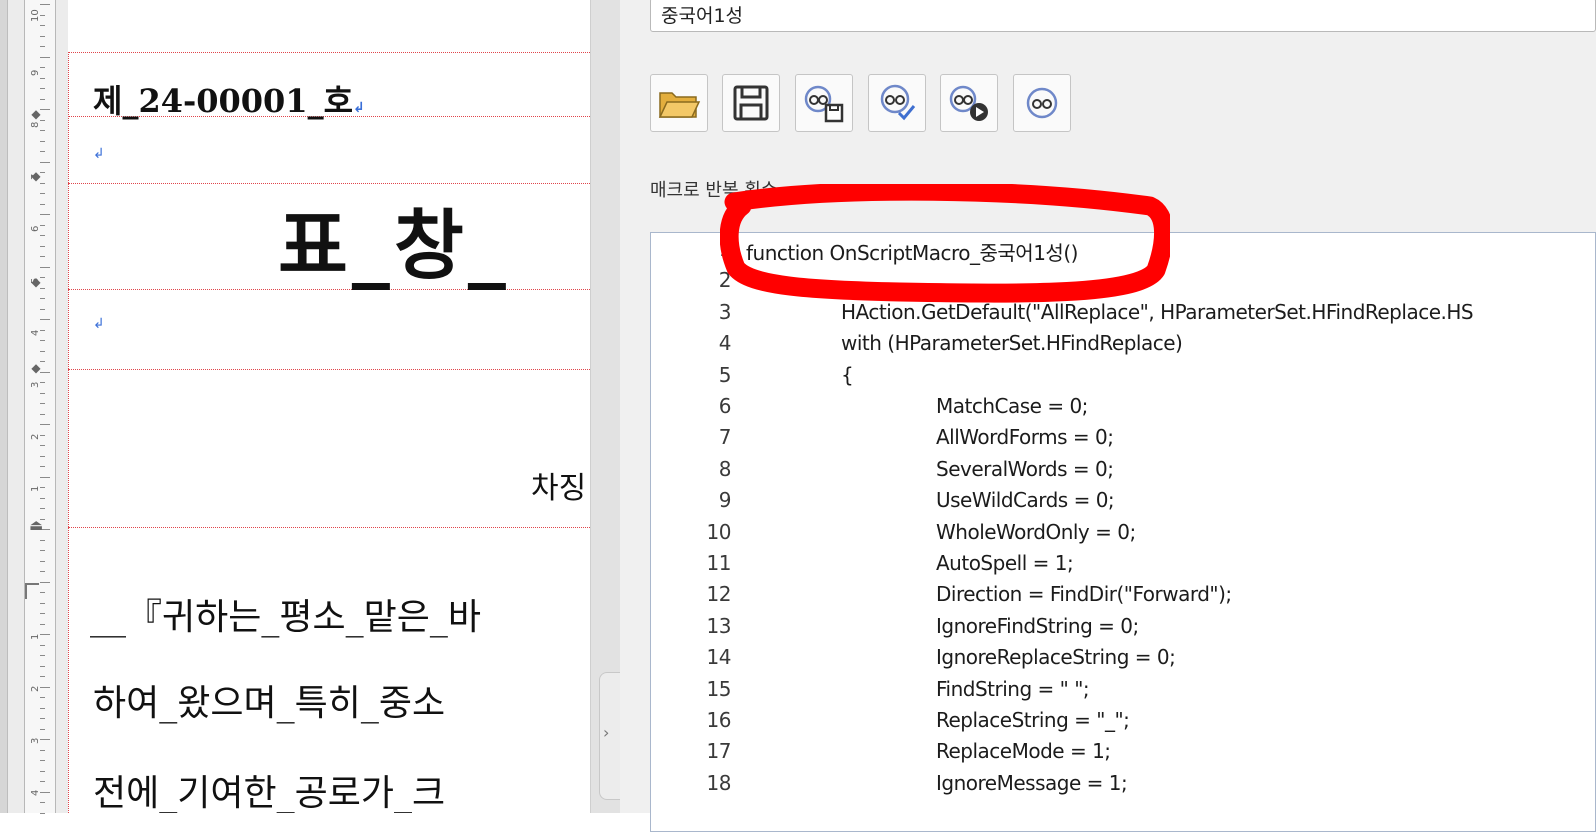 The height and width of the screenshot is (832, 1596). What do you see at coordinates (725, 374) in the screenshot?
I see `line-number: 5` at bounding box center [725, 374].